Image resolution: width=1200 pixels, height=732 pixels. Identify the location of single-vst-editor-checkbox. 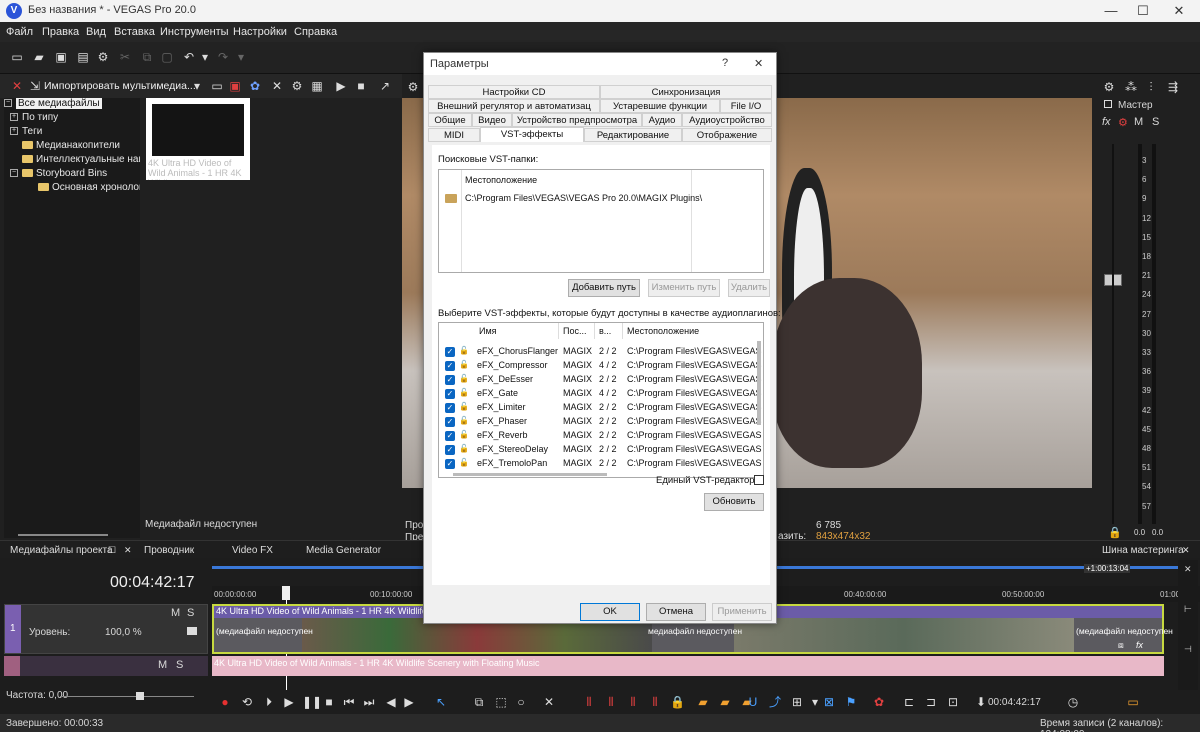
(759, 480).